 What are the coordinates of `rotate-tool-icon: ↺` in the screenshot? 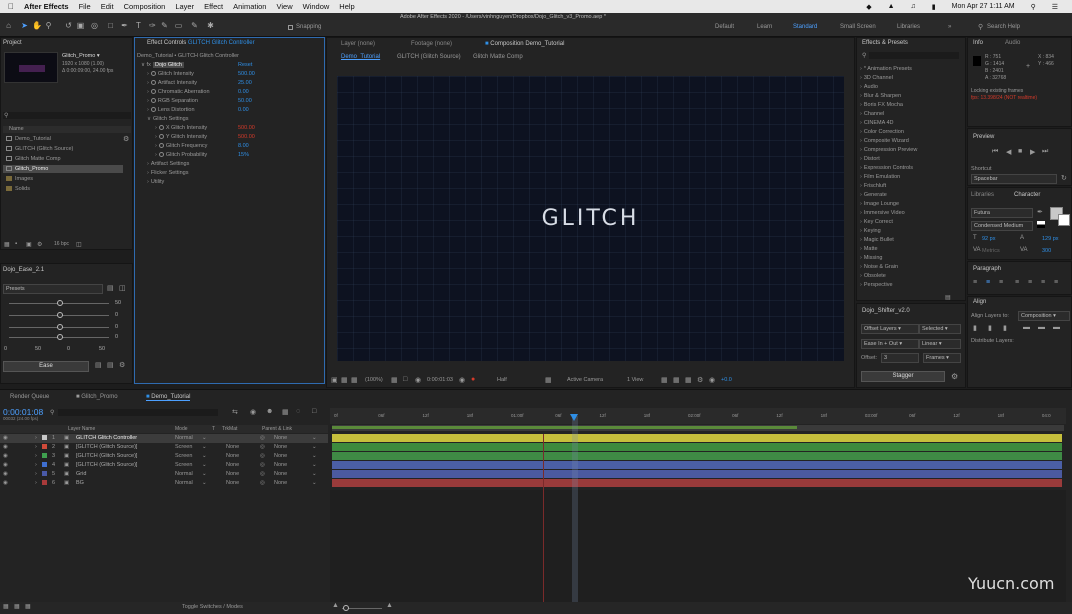 It's located at (68, 25).